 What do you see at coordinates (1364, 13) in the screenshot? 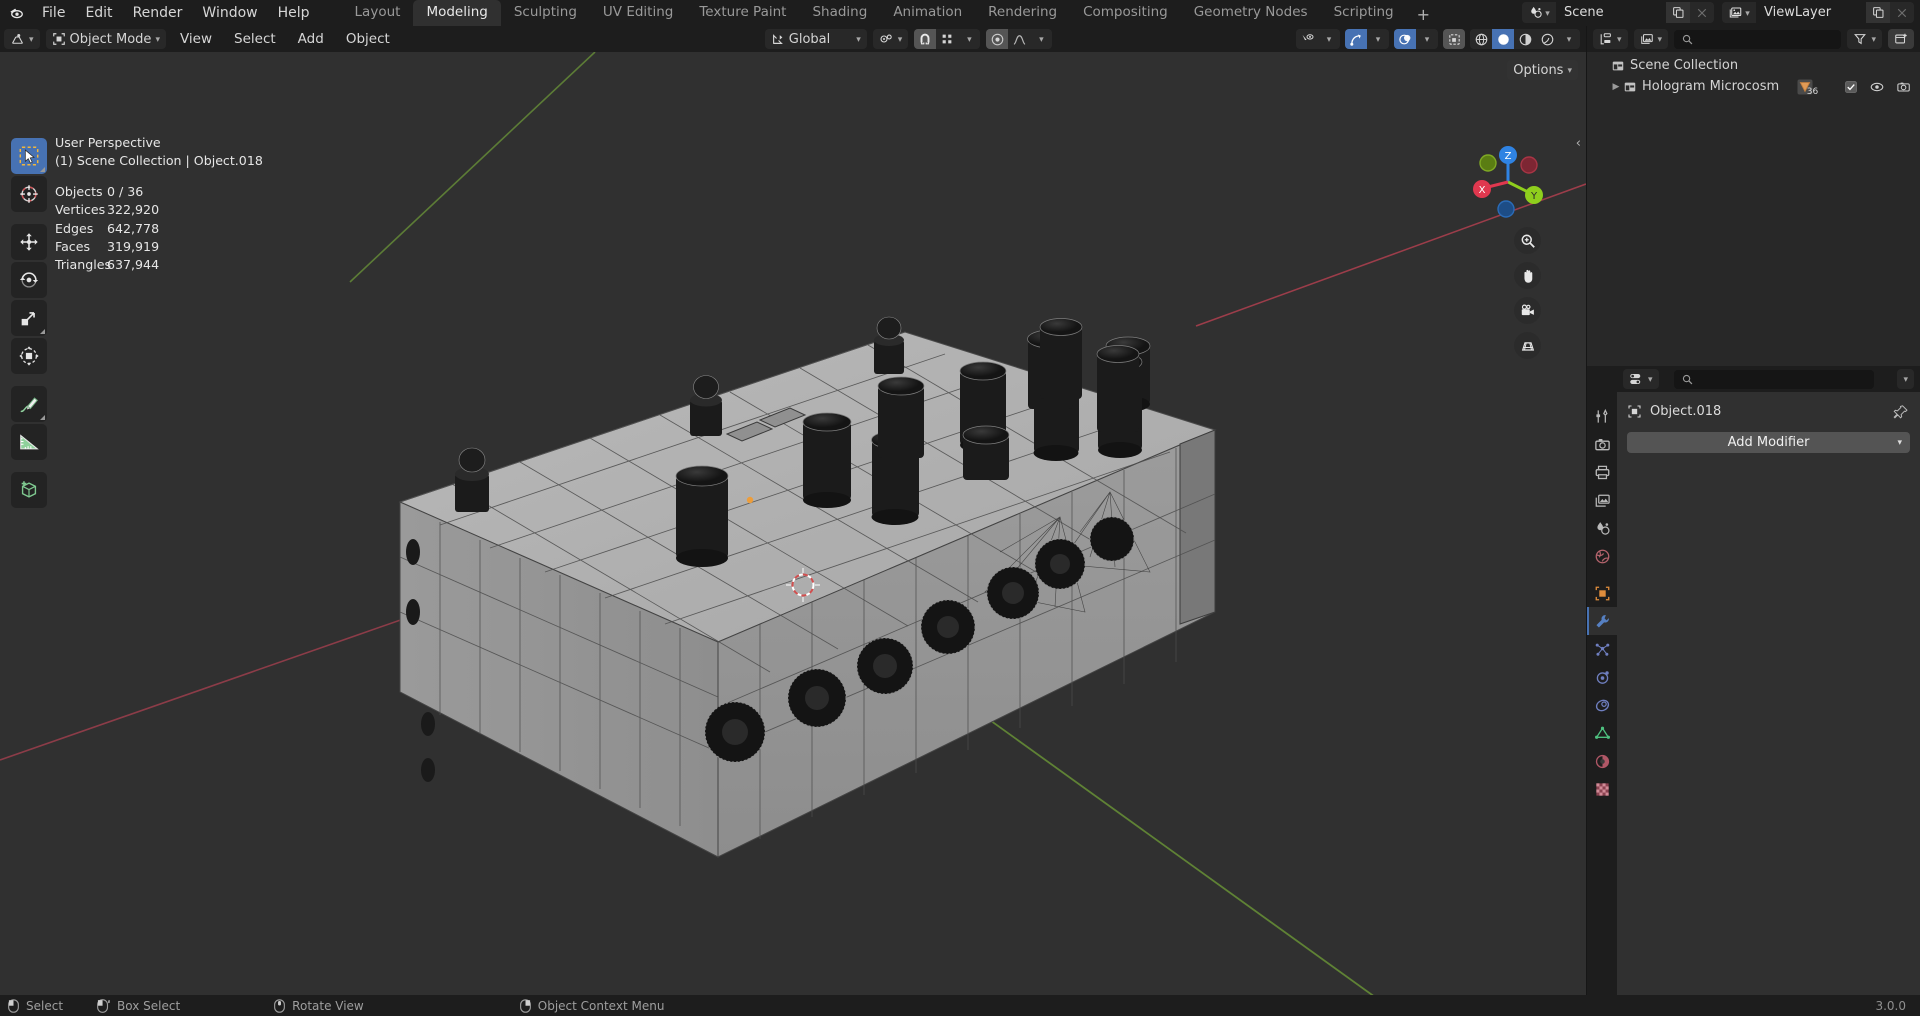
I see `workspace-tab-scripting: Scripting` at bounding box center [1364, 13].